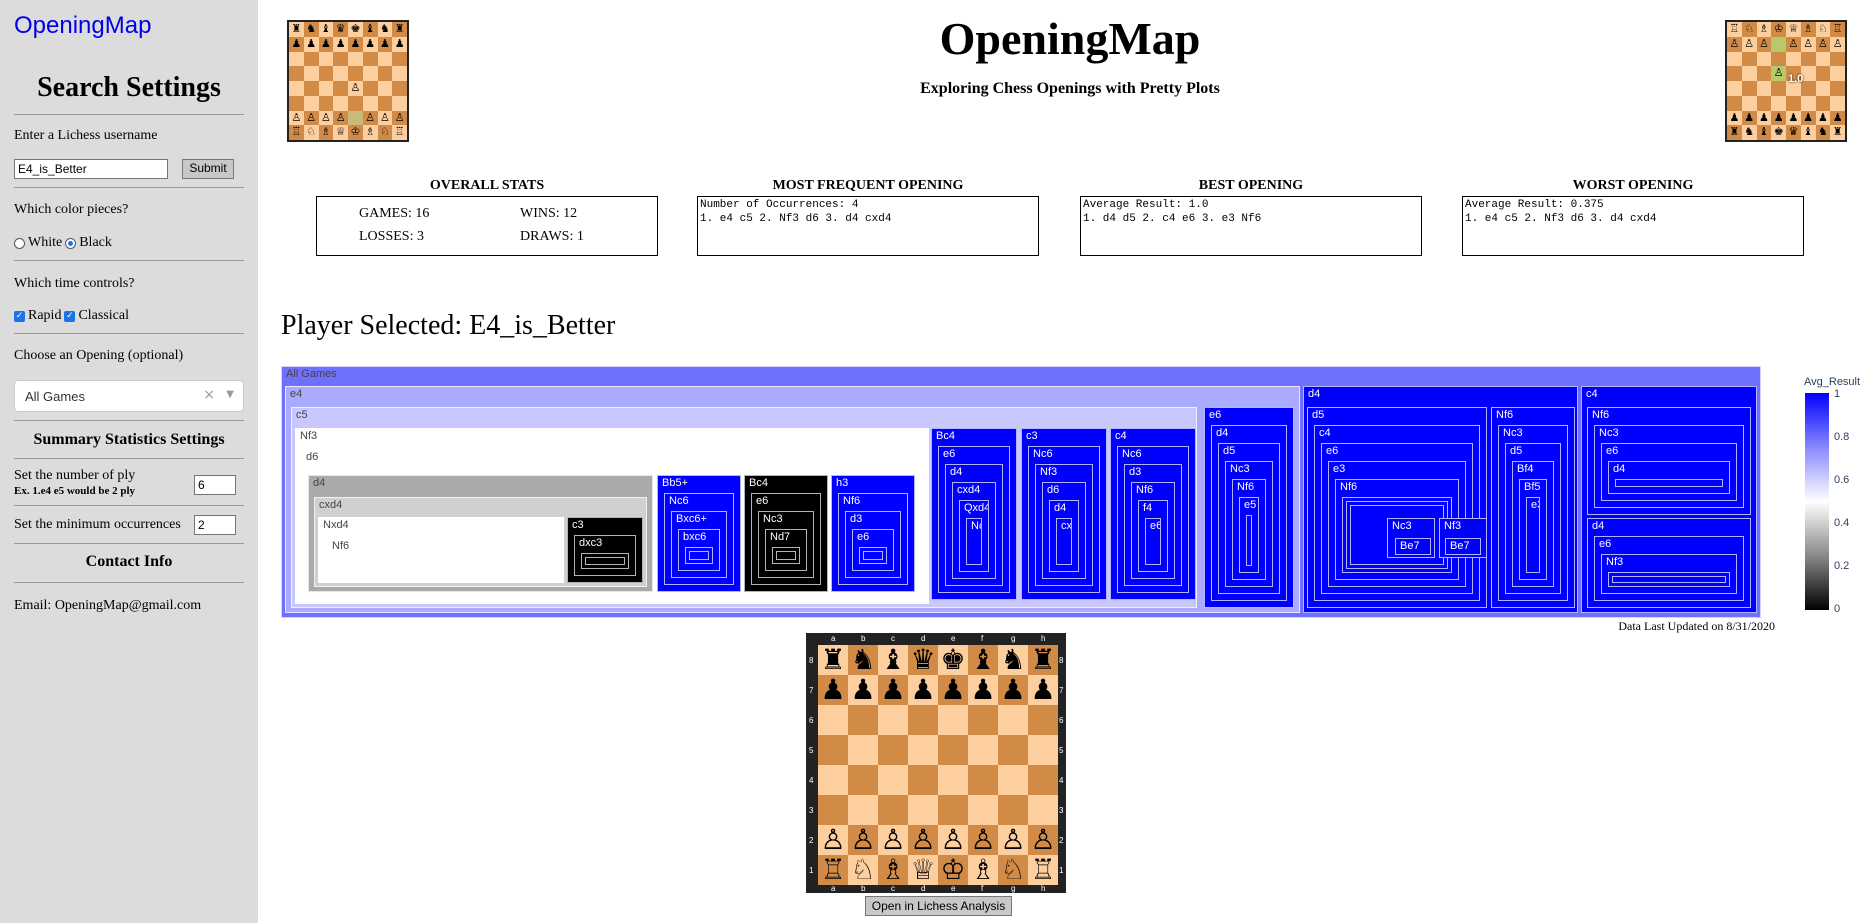 This screenshot has height=923, width=1872. What do you see at coordinates (208, 169) in the screenshot?
I see `submit-button: Submit` at bounding box center [208, 169].